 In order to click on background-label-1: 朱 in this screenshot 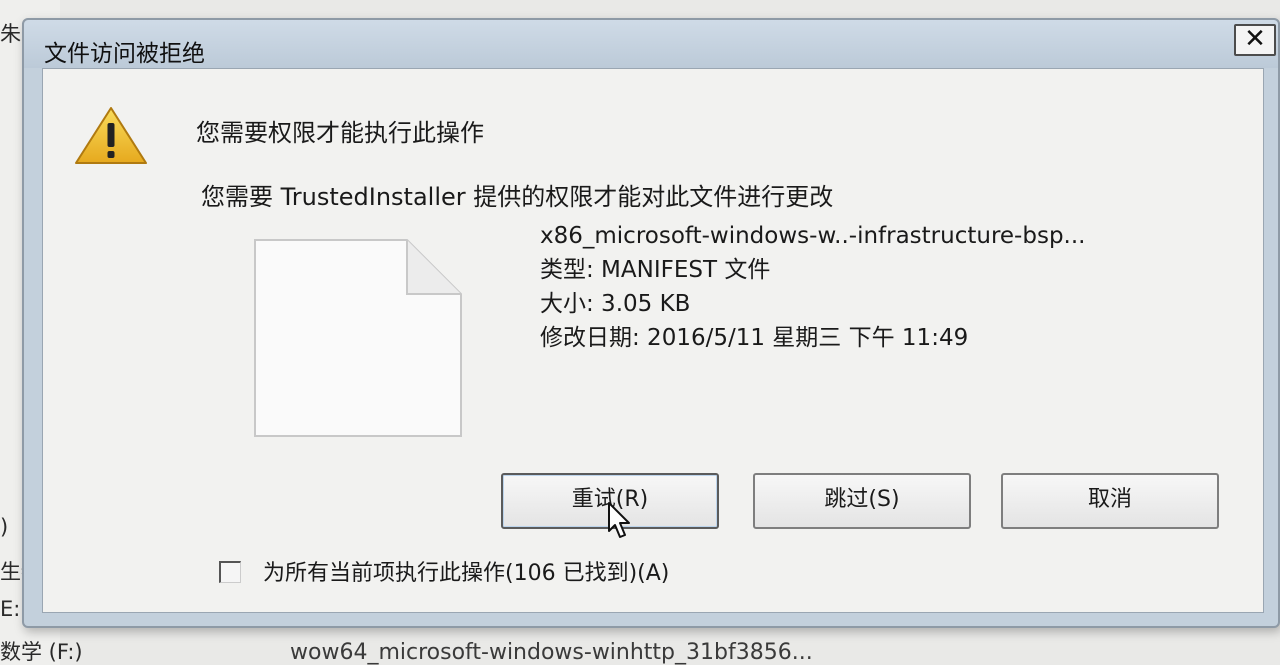, I will do `click(10, 34)`.